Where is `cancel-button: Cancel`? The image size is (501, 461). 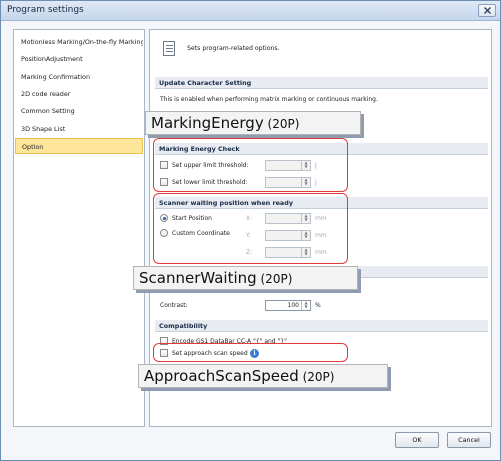 cancel-button: Cancel is located at coordinates (469, 440).